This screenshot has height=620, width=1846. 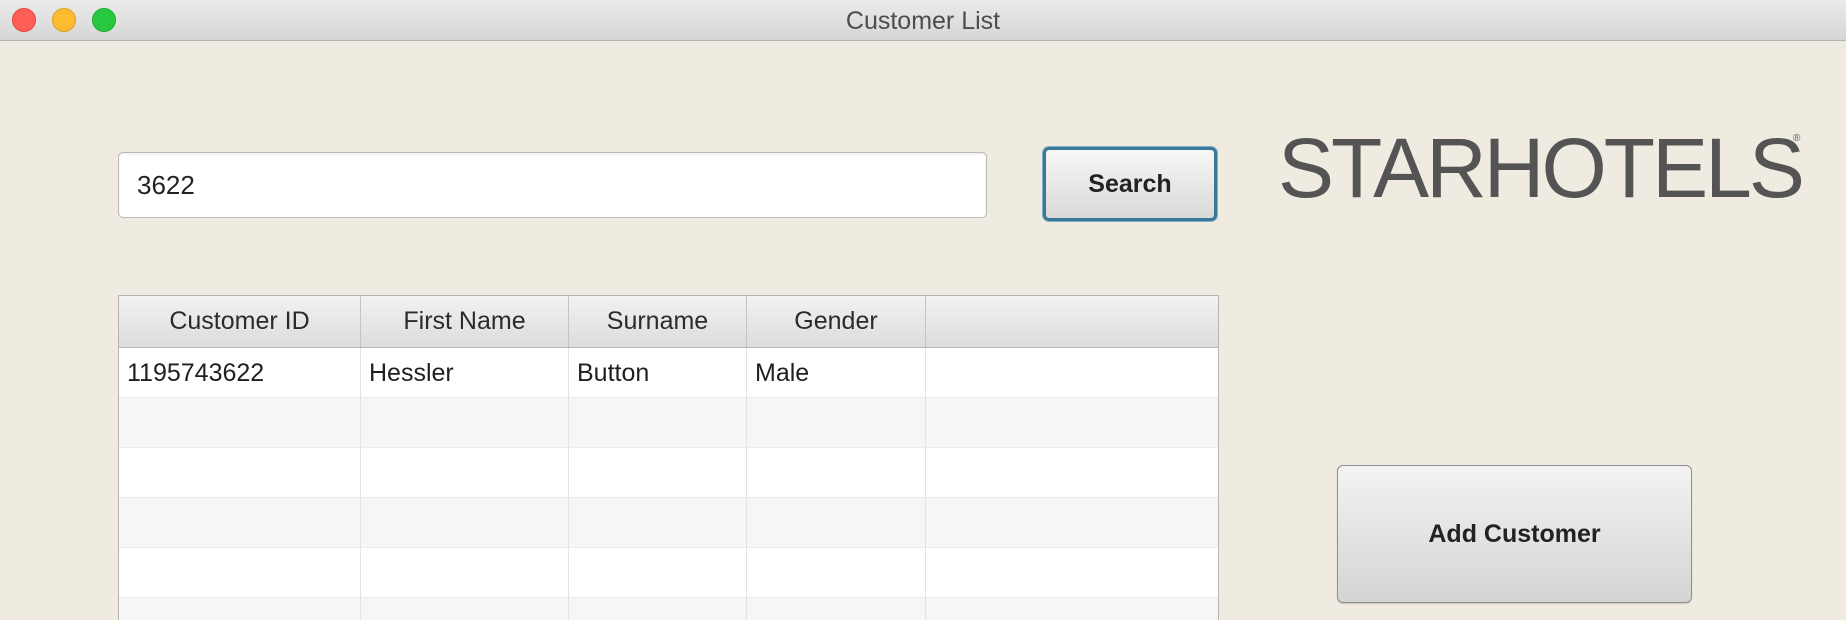 I want to click on registered-mark: ®, so click(x=1797, y=138).